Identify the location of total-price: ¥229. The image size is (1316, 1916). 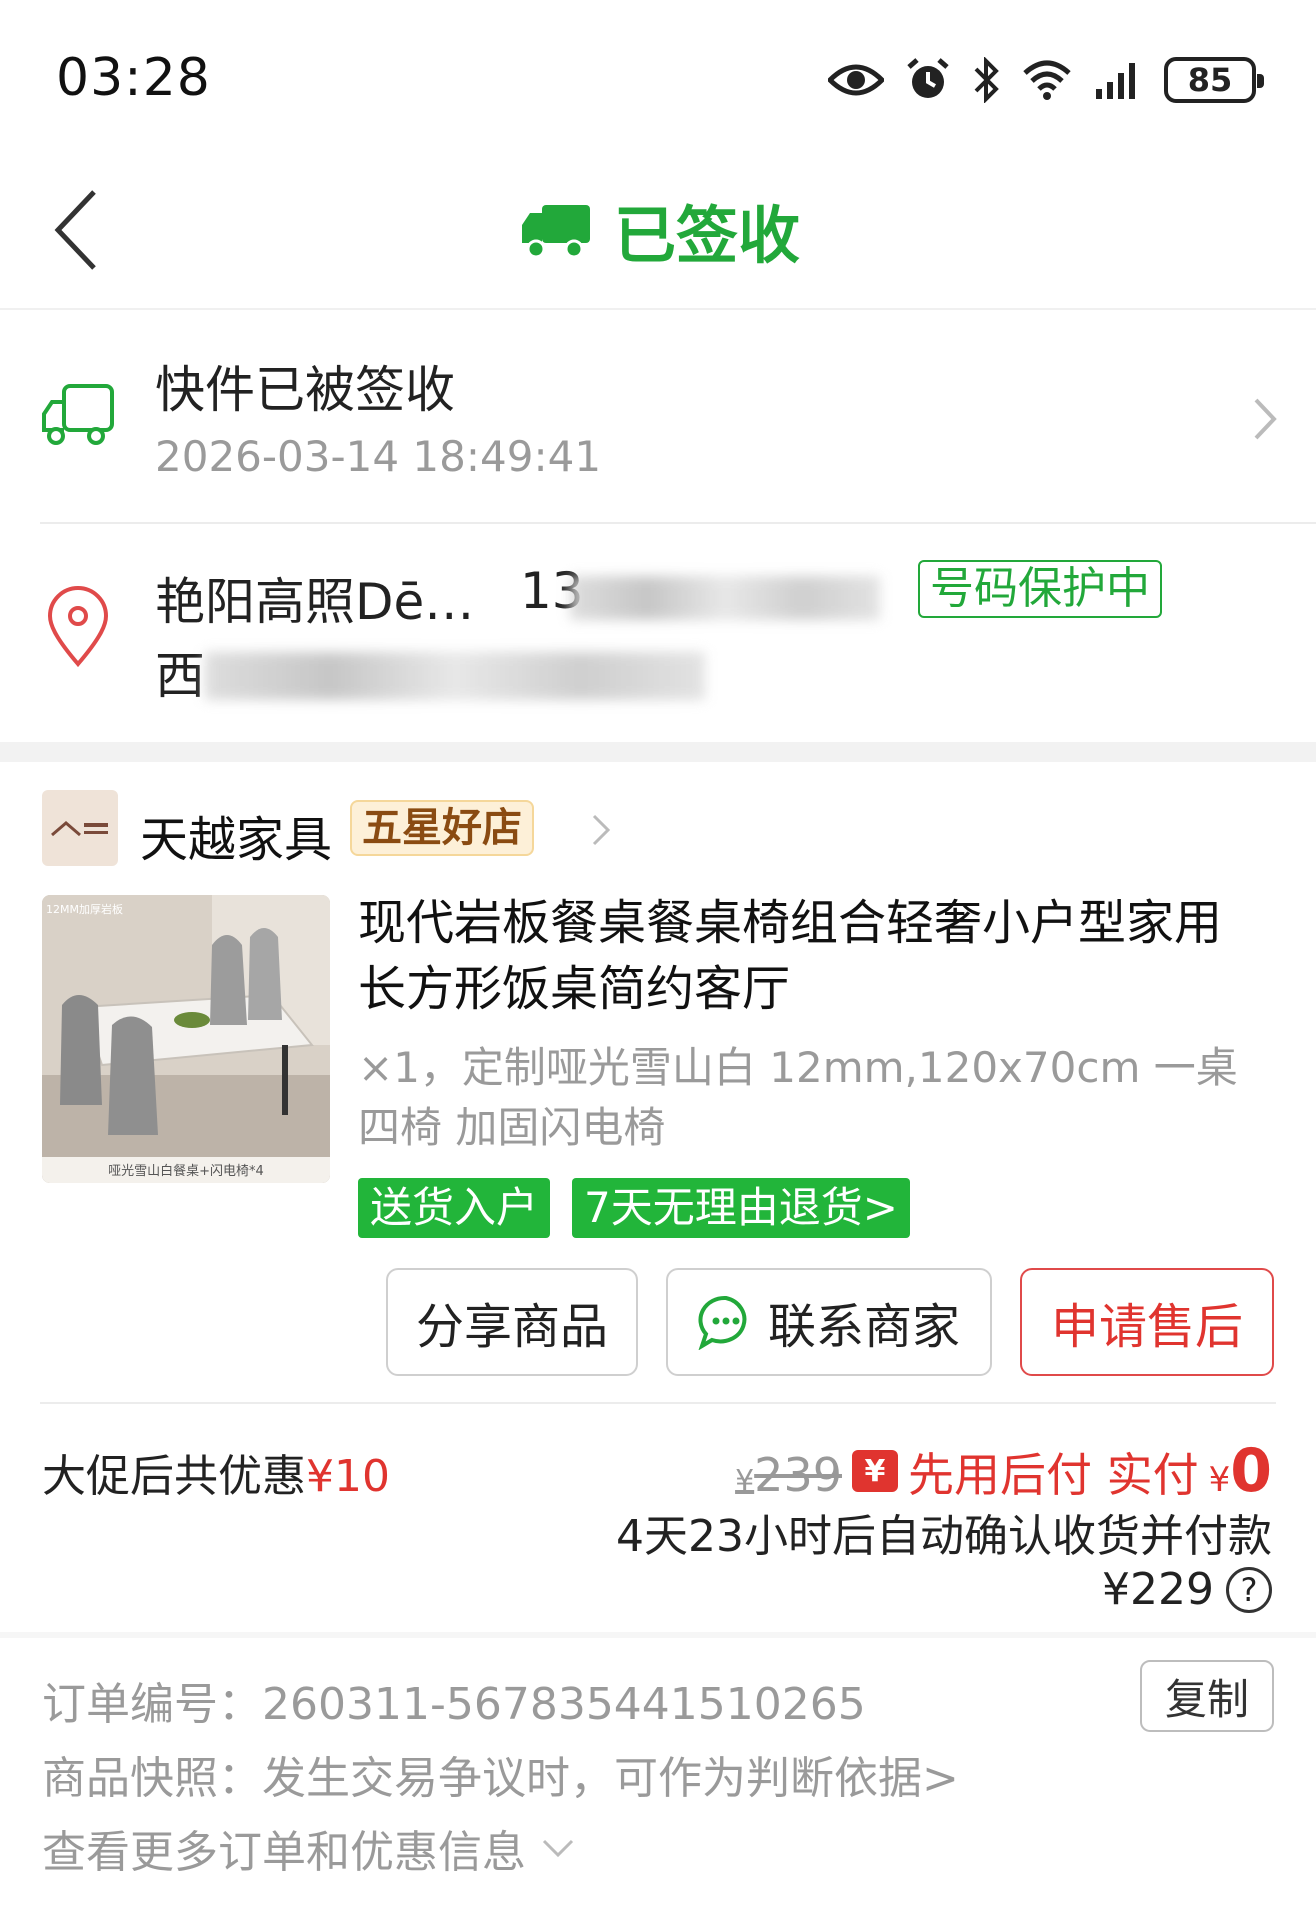
(1158, 1589).